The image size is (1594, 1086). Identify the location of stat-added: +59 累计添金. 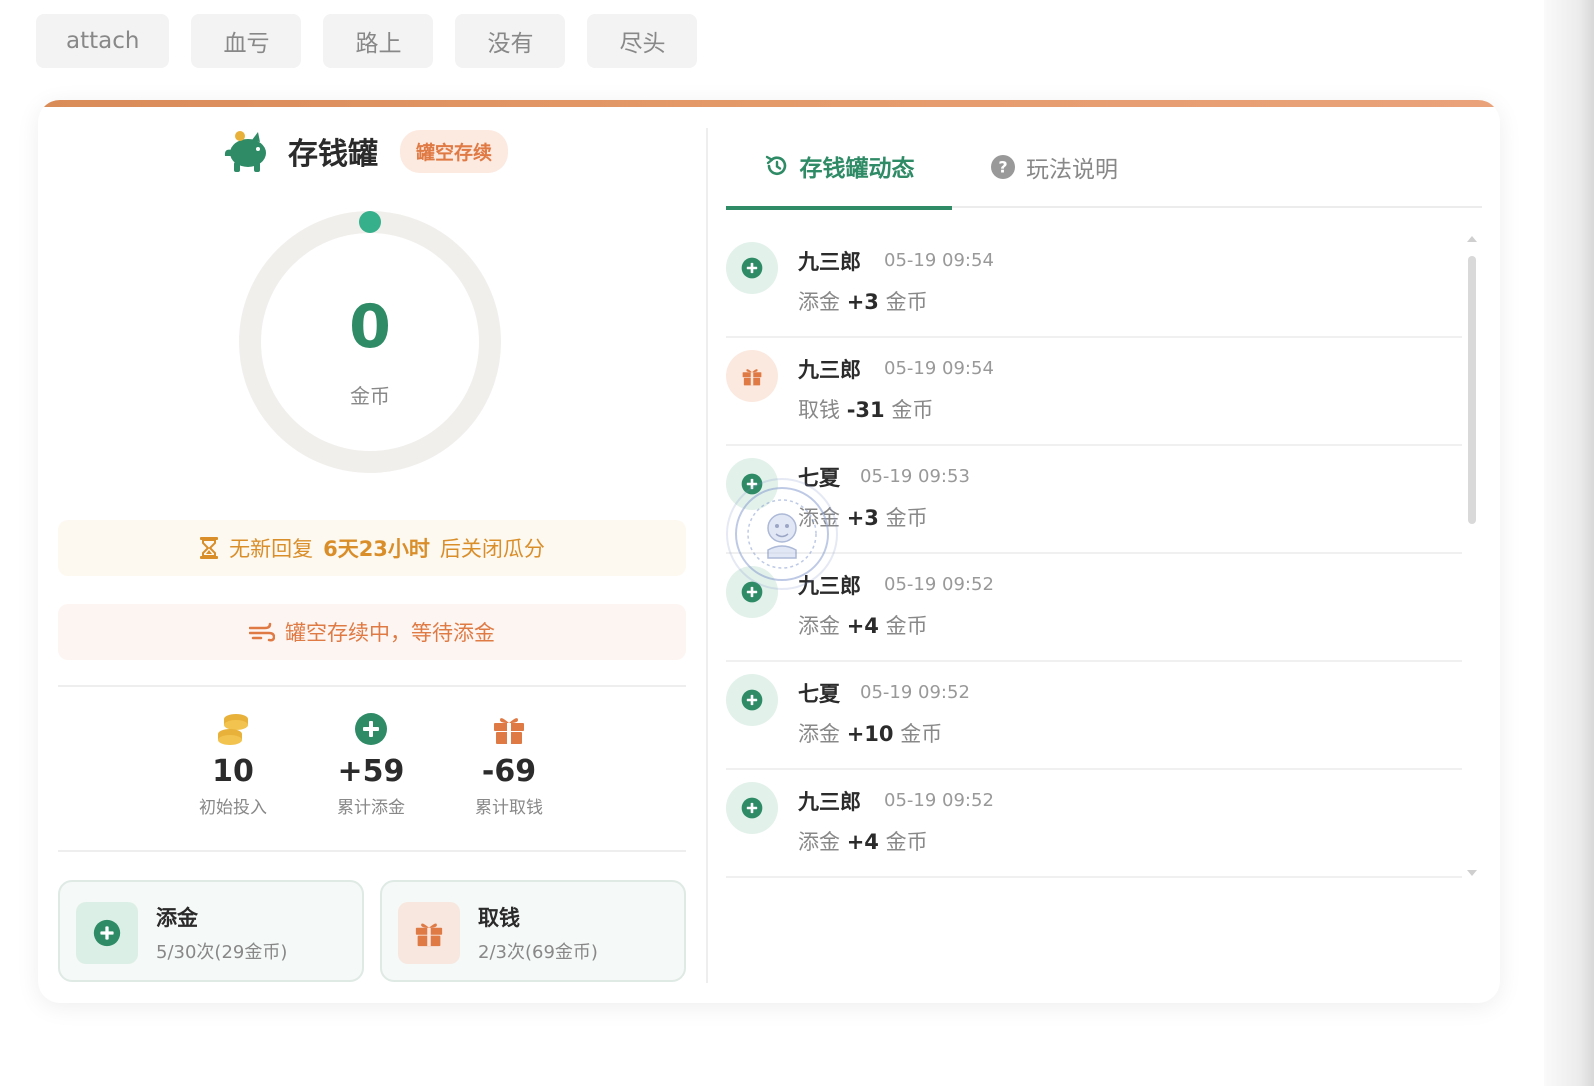
(371, 765).